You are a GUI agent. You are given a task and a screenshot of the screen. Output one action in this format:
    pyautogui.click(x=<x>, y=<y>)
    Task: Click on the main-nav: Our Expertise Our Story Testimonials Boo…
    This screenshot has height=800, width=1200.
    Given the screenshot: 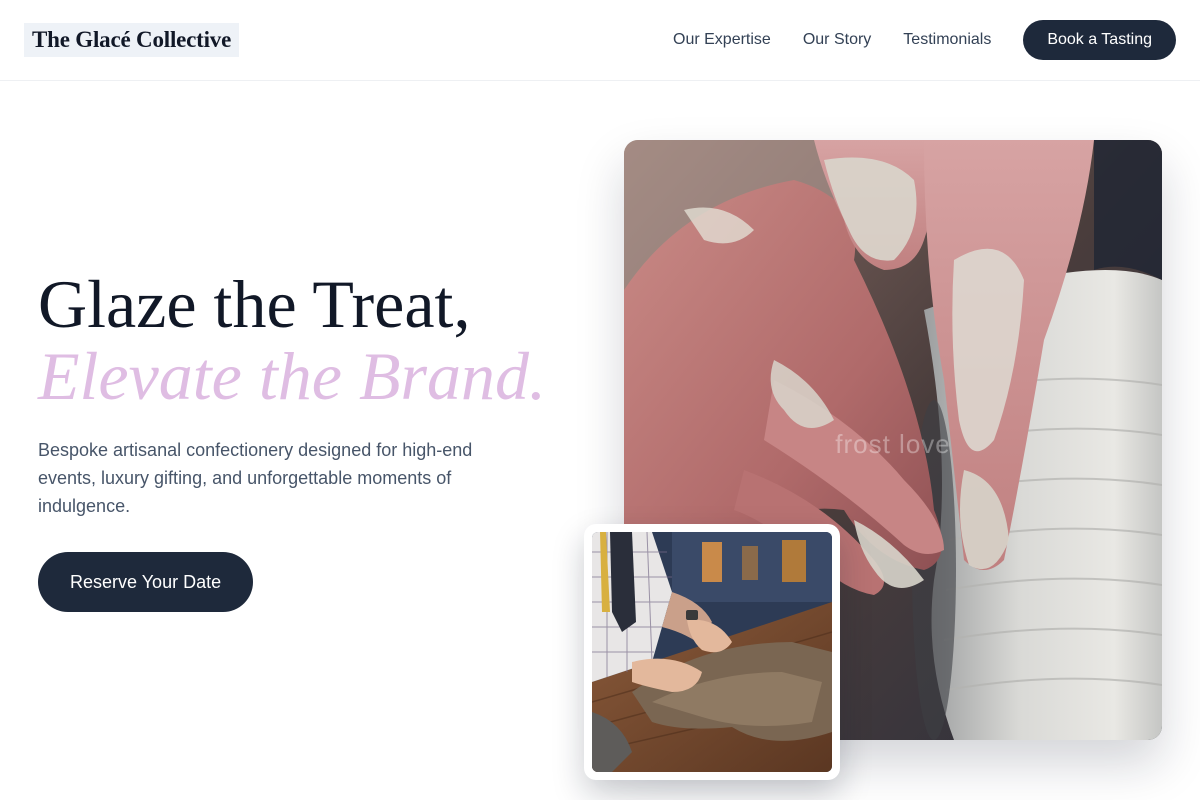 What is the action you would take?
    pyautogui.click(x=924, y=40)
    